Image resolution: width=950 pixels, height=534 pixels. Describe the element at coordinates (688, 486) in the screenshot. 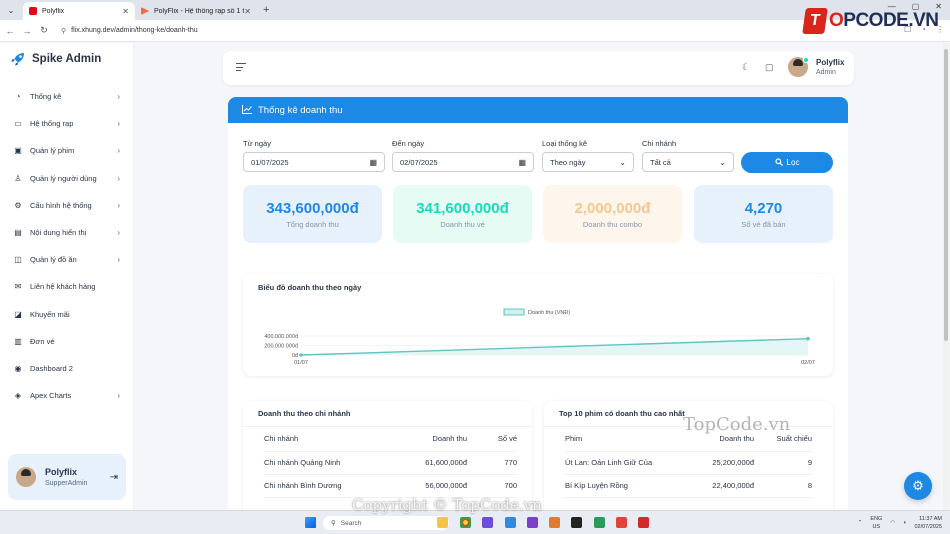

I see `table-row: Bí Kíp Luyện Rồng 22,400,000đ 8` at that location.